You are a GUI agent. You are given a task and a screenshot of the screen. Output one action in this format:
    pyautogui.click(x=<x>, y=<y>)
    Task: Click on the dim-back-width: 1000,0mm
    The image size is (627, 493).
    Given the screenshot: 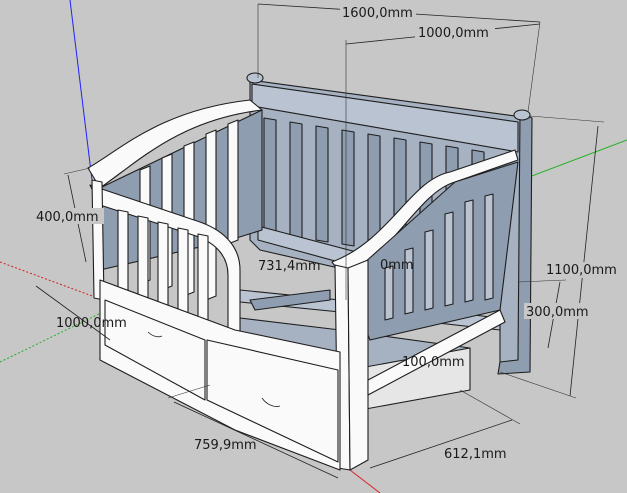 What is the action you would take?
    pyautogui.click(x=453, y=33)
    